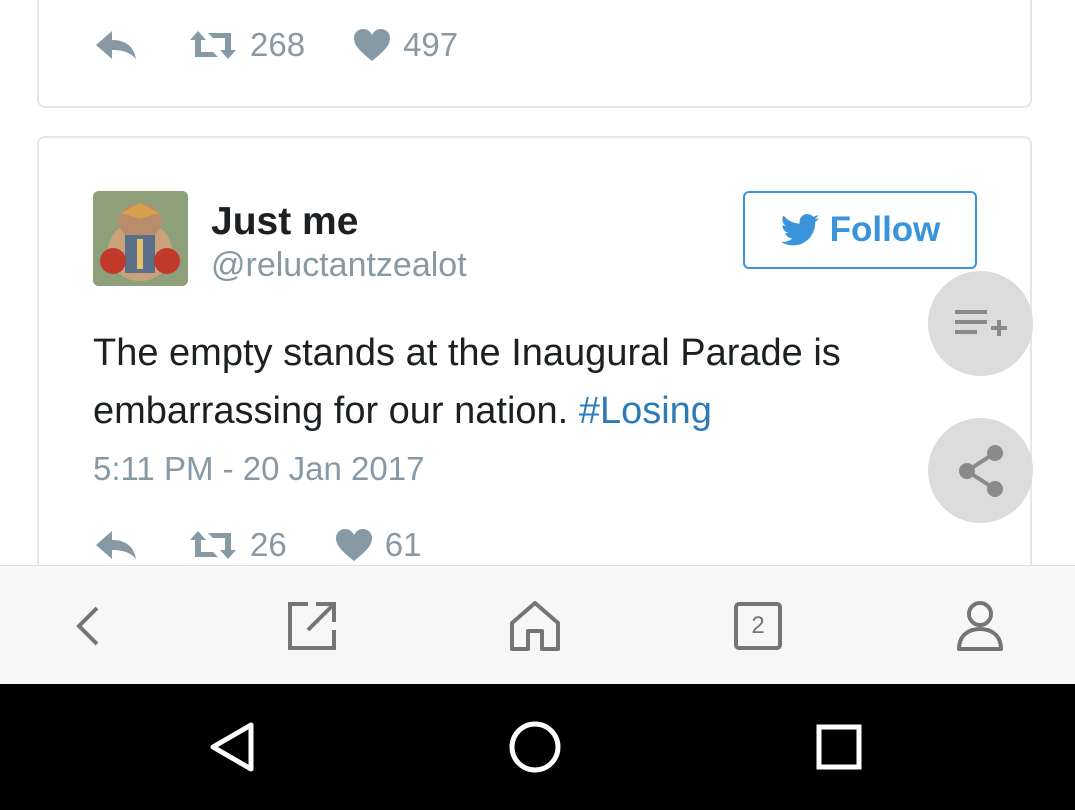 The width and height of the screenshot is (1075, 810). I want to click on system-recents-button, so click(839, 747).